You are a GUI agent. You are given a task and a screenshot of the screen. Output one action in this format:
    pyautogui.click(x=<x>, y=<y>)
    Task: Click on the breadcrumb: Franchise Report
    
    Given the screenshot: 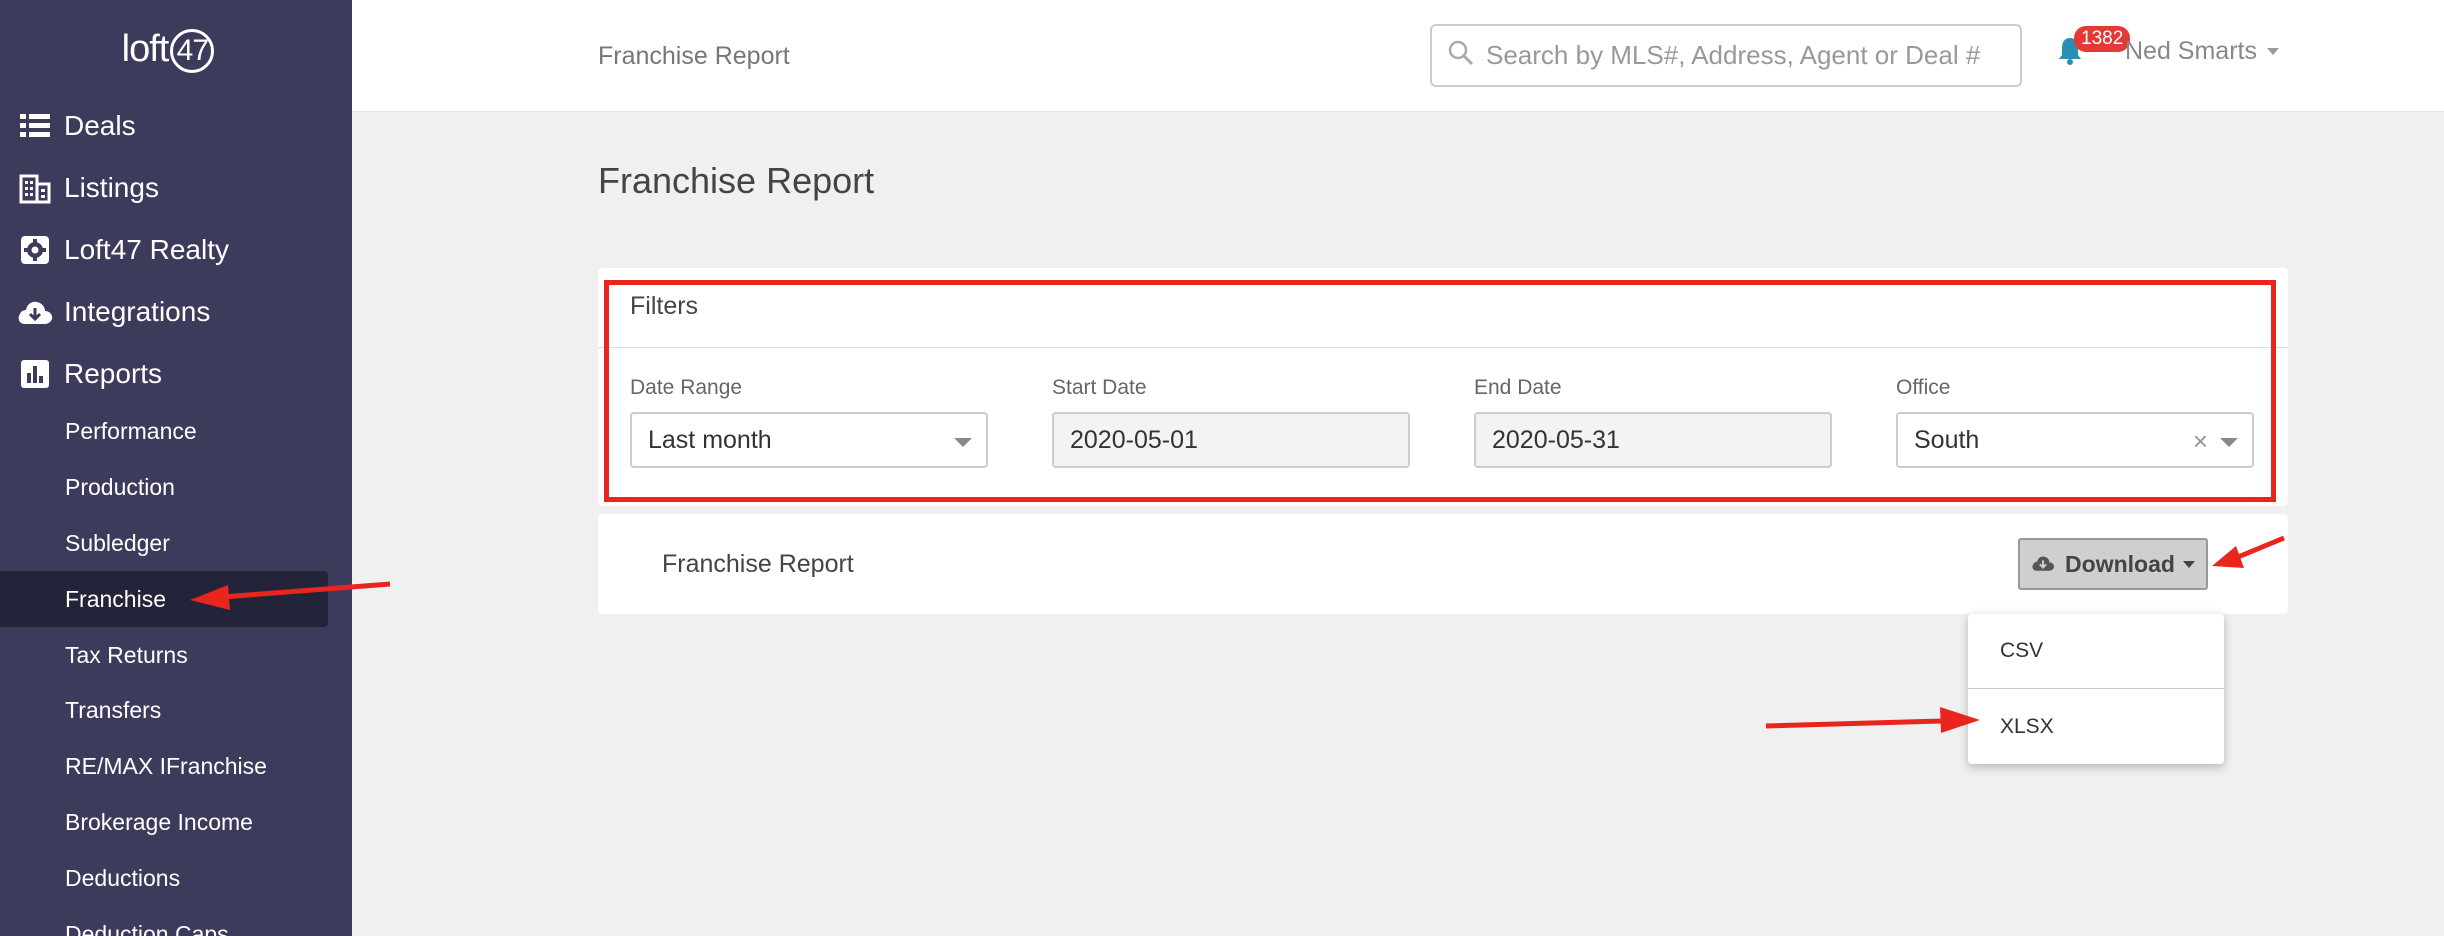 What is the action you would take?
    pyautogui.click(x=694, y=56)
    